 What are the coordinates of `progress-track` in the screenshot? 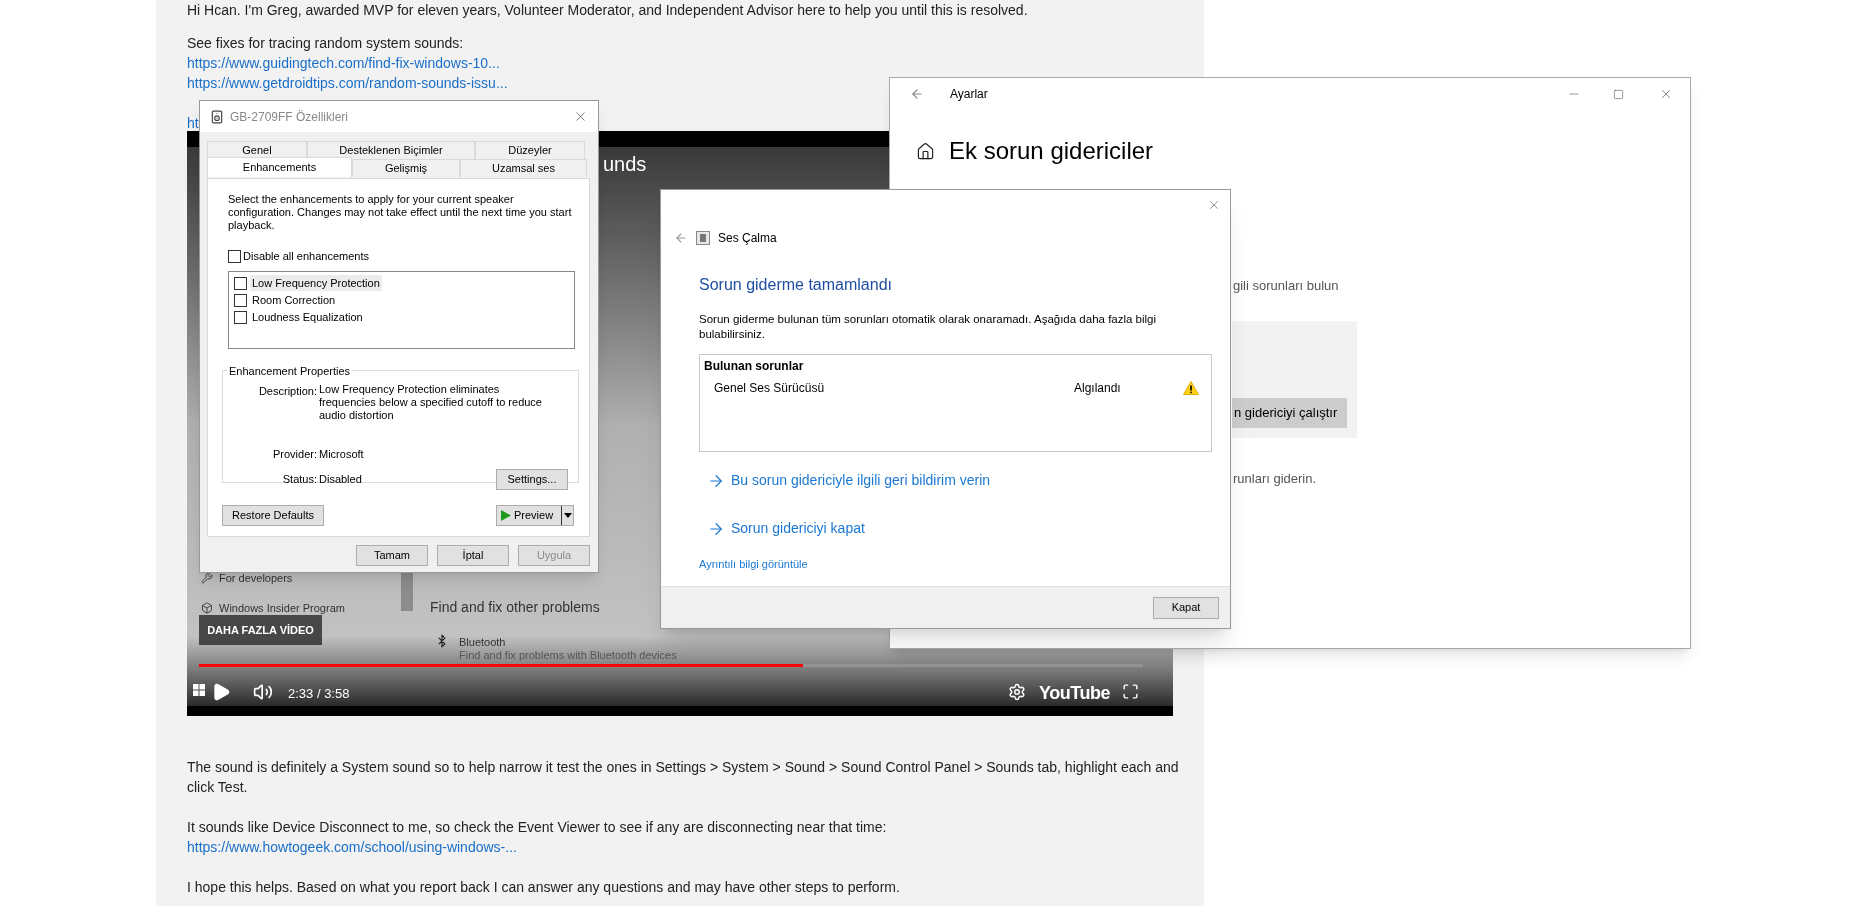 It's located at (671, 665).